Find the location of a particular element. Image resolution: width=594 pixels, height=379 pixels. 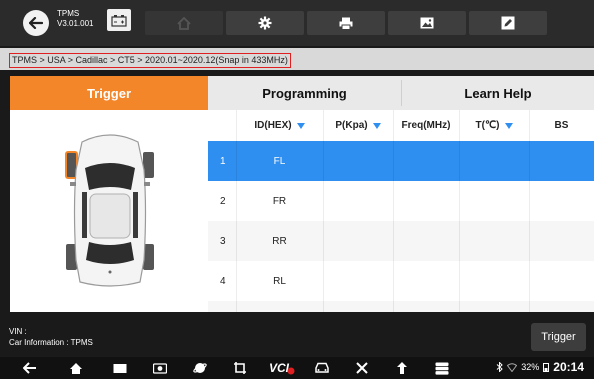

row-number: 1 is located at coordinates (223, 161).